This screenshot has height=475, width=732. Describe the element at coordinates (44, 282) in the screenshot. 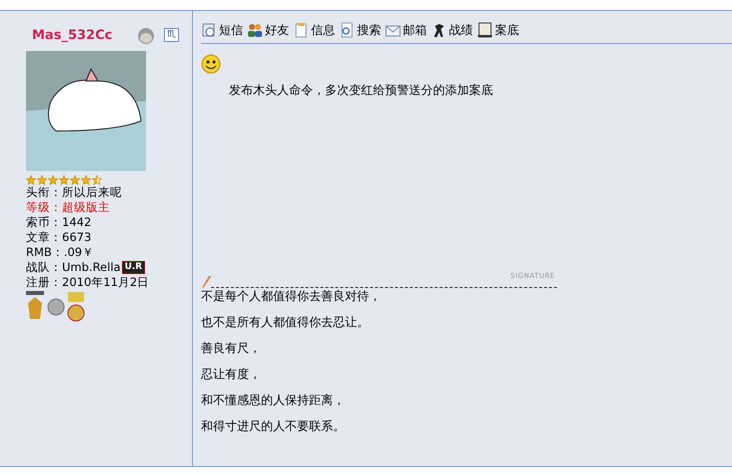

I see `field-label: 注册：` at that location.